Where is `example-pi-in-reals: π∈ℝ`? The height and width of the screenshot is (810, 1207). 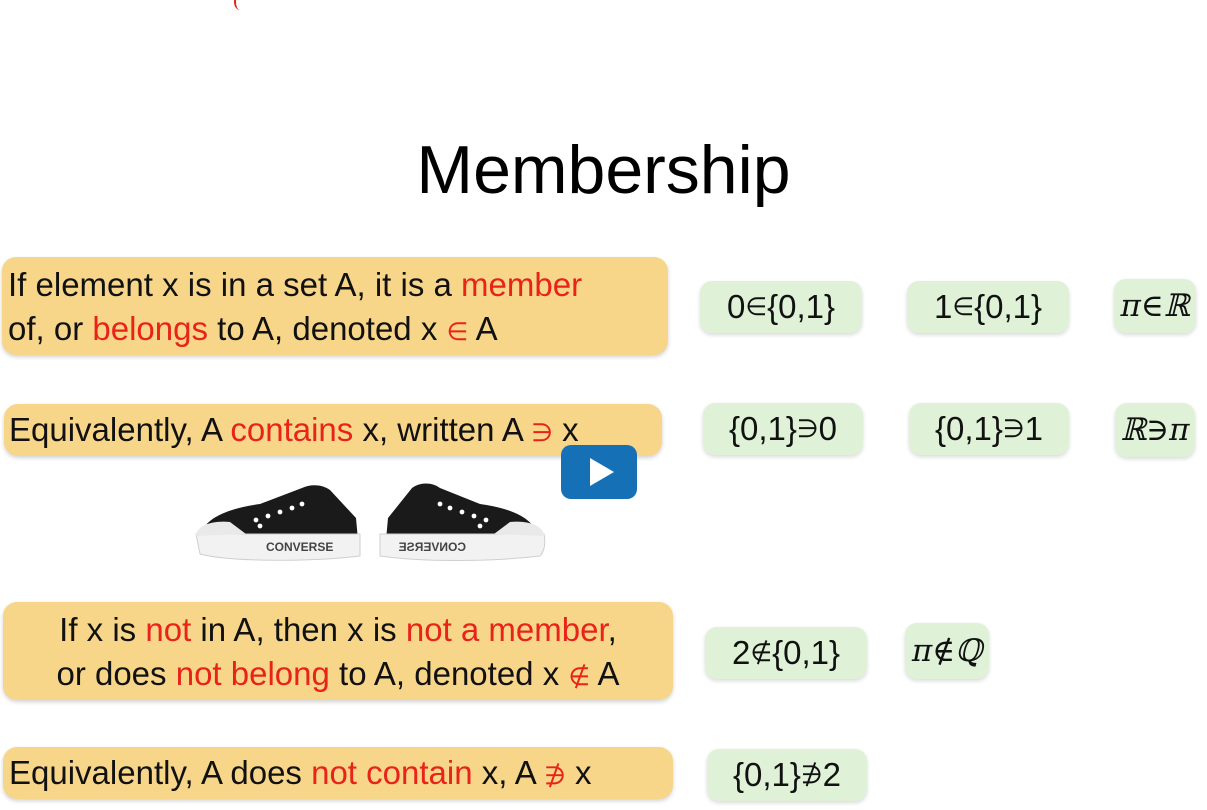 example-pi-in-reals: π∈ℝ is located at coordinates (1155, 306).